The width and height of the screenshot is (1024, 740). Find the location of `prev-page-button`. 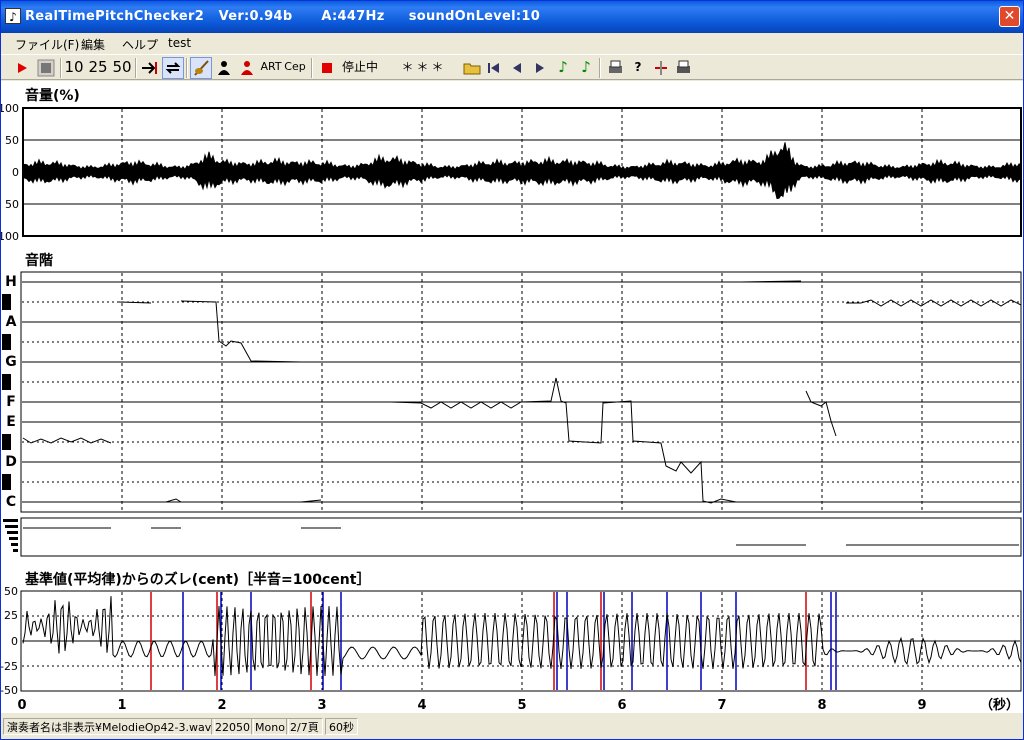

prev-page-button is located at coordinates (517, 68).